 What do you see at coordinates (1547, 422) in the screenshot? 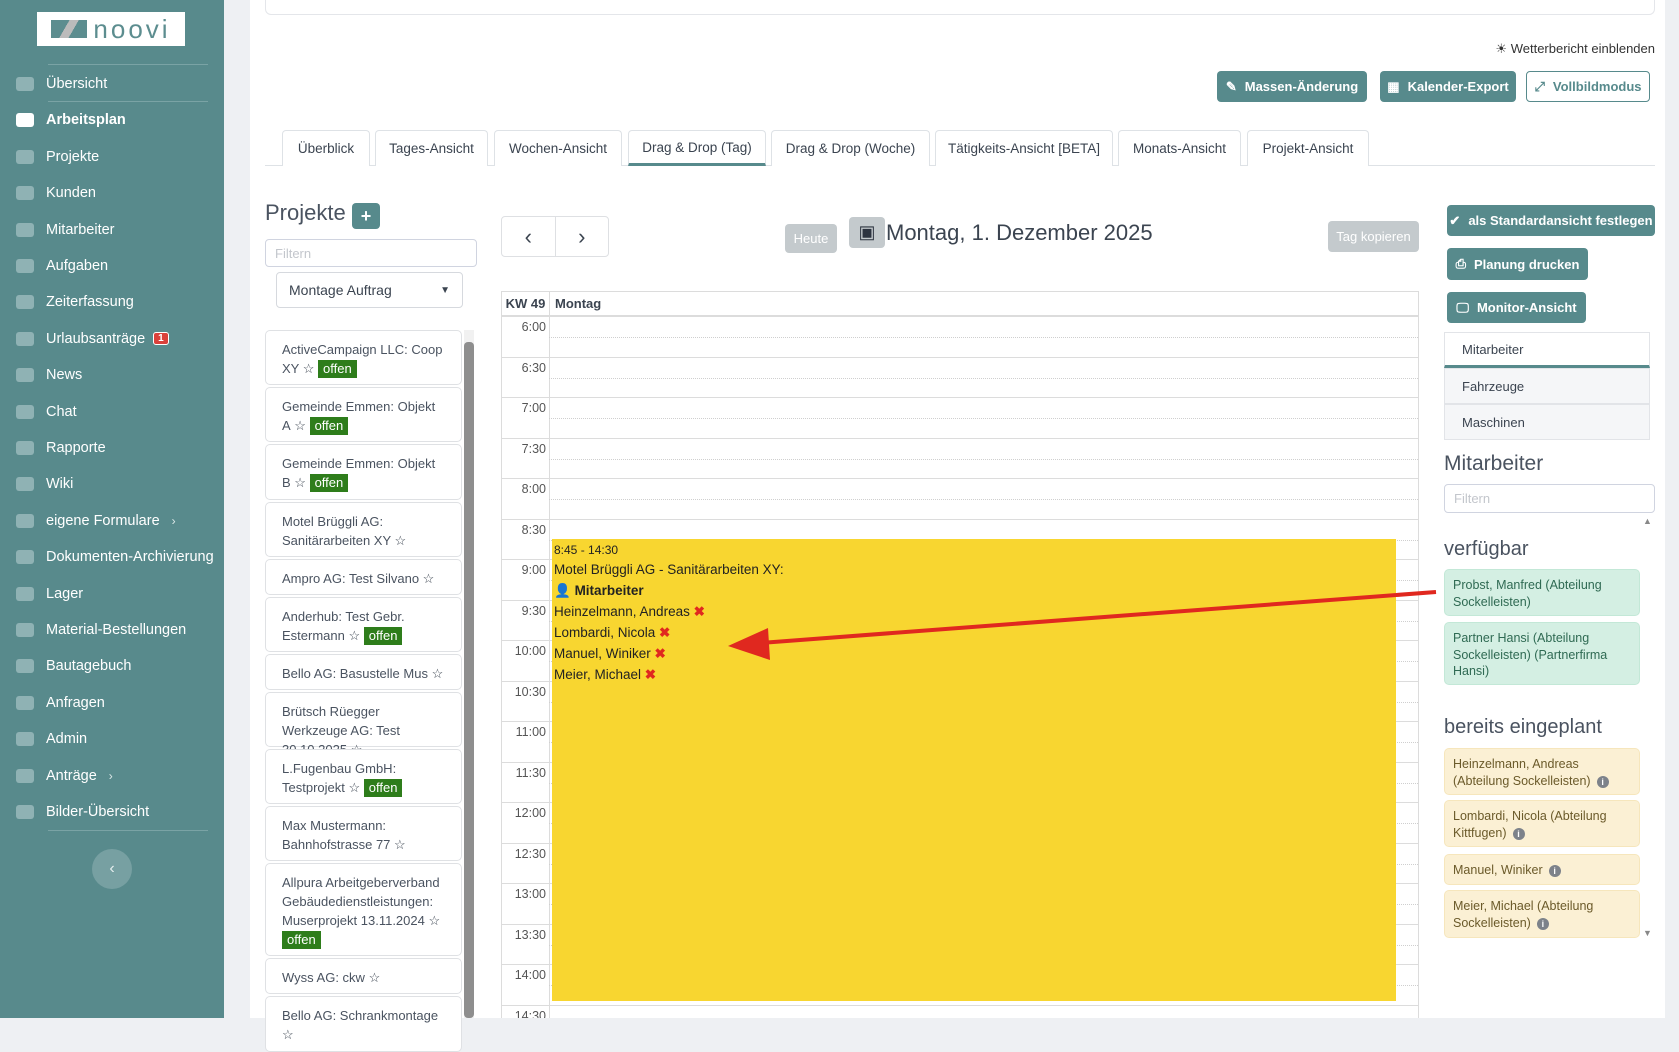
I see `resource-tab: Maschinen` at bounding box center [1547, 422].